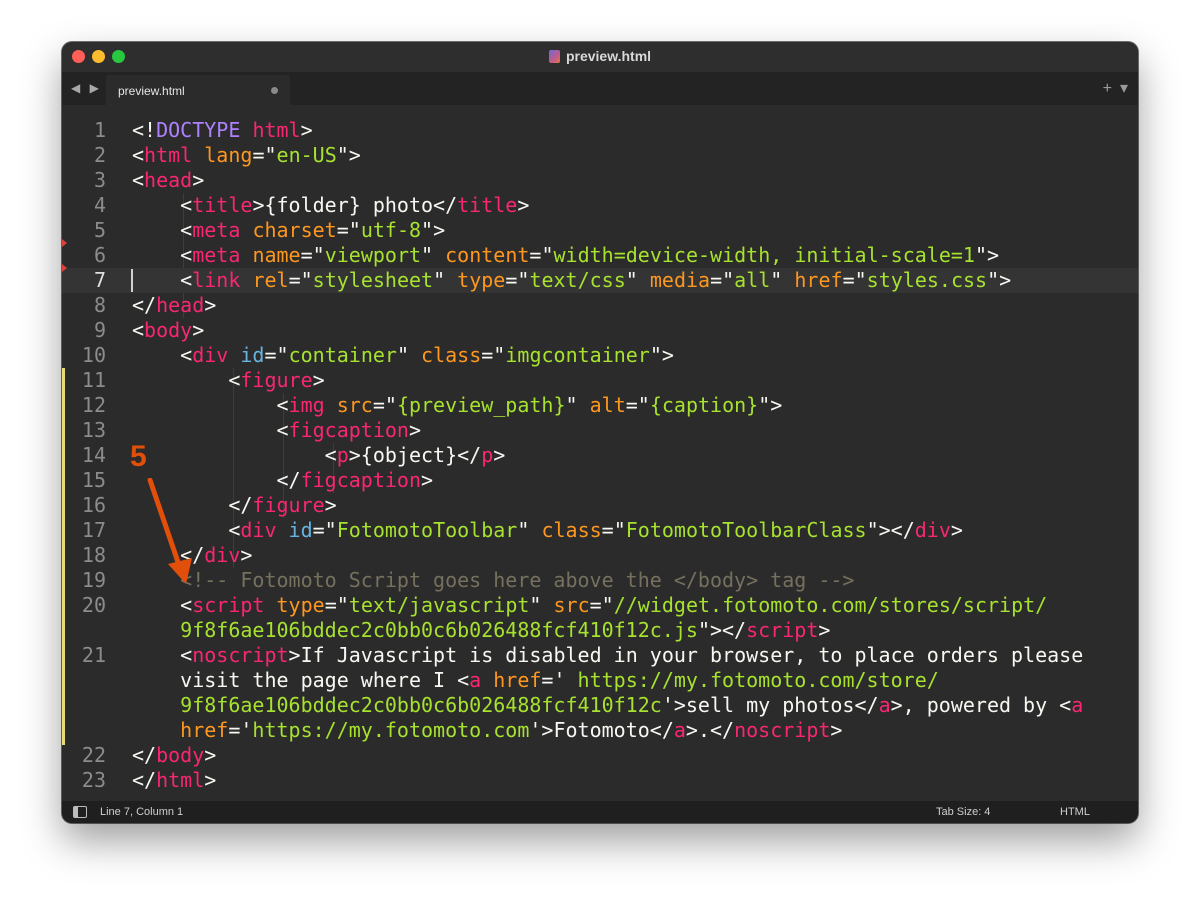 The image size is (1201, 906). I want to click on code-line: 16 </figure>, so click(600, 505).